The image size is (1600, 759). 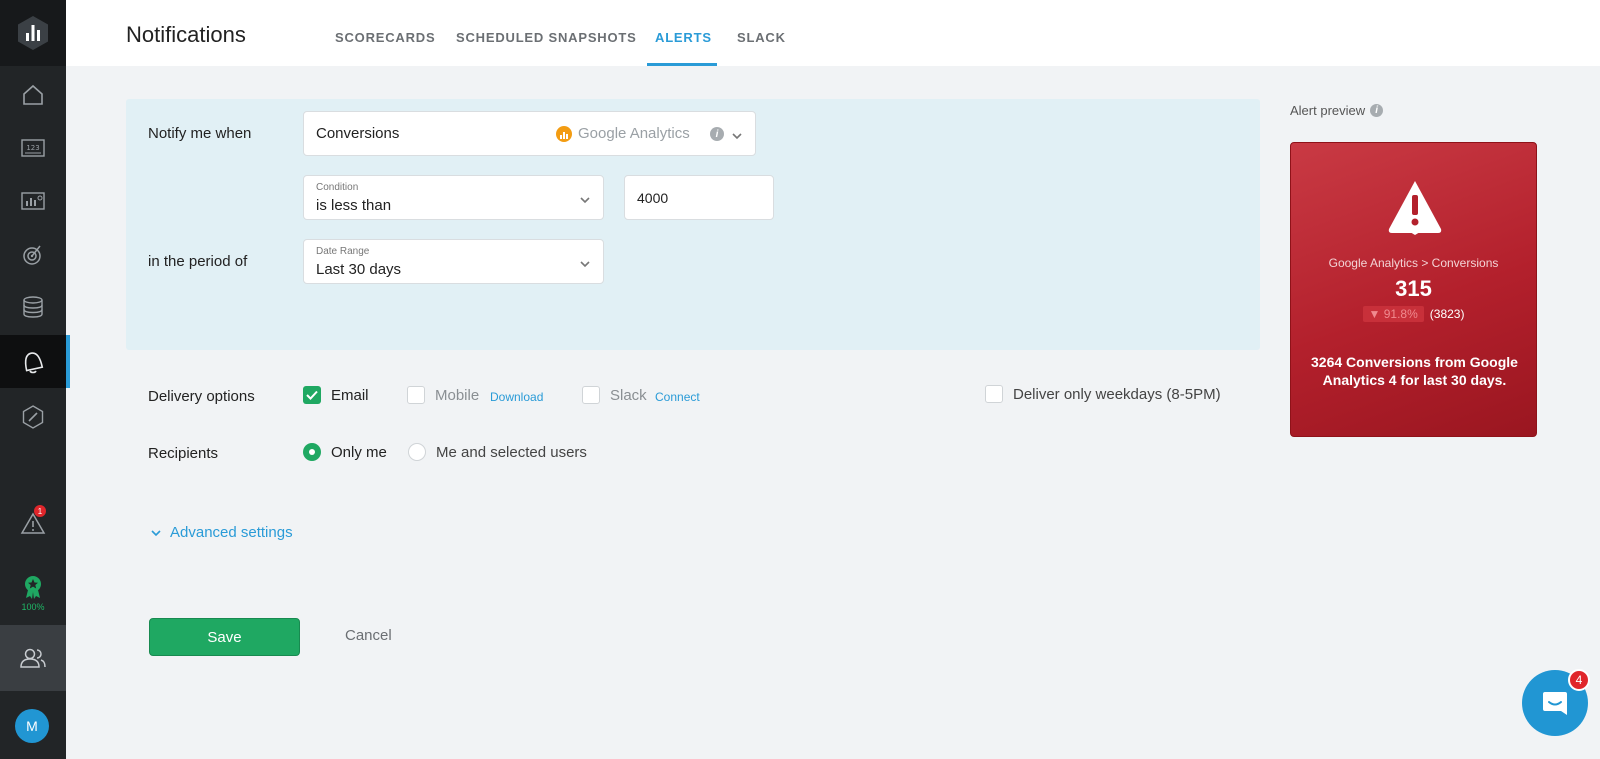 What do you see at coordinates (1555, 703) in the screenshot?
I see `chat-bubble-icon` at bounding box center [1555, 703].